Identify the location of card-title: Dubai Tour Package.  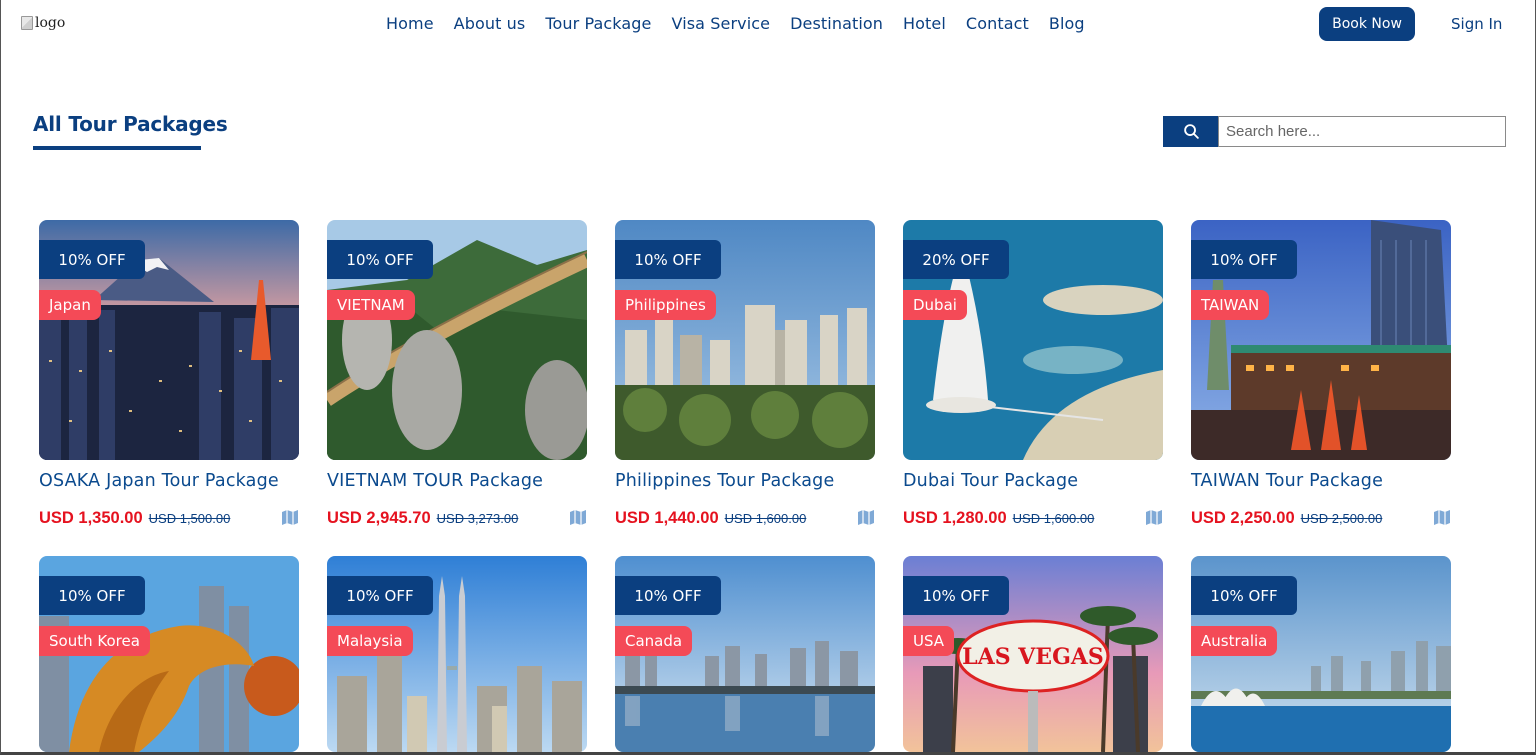
(990, 481).